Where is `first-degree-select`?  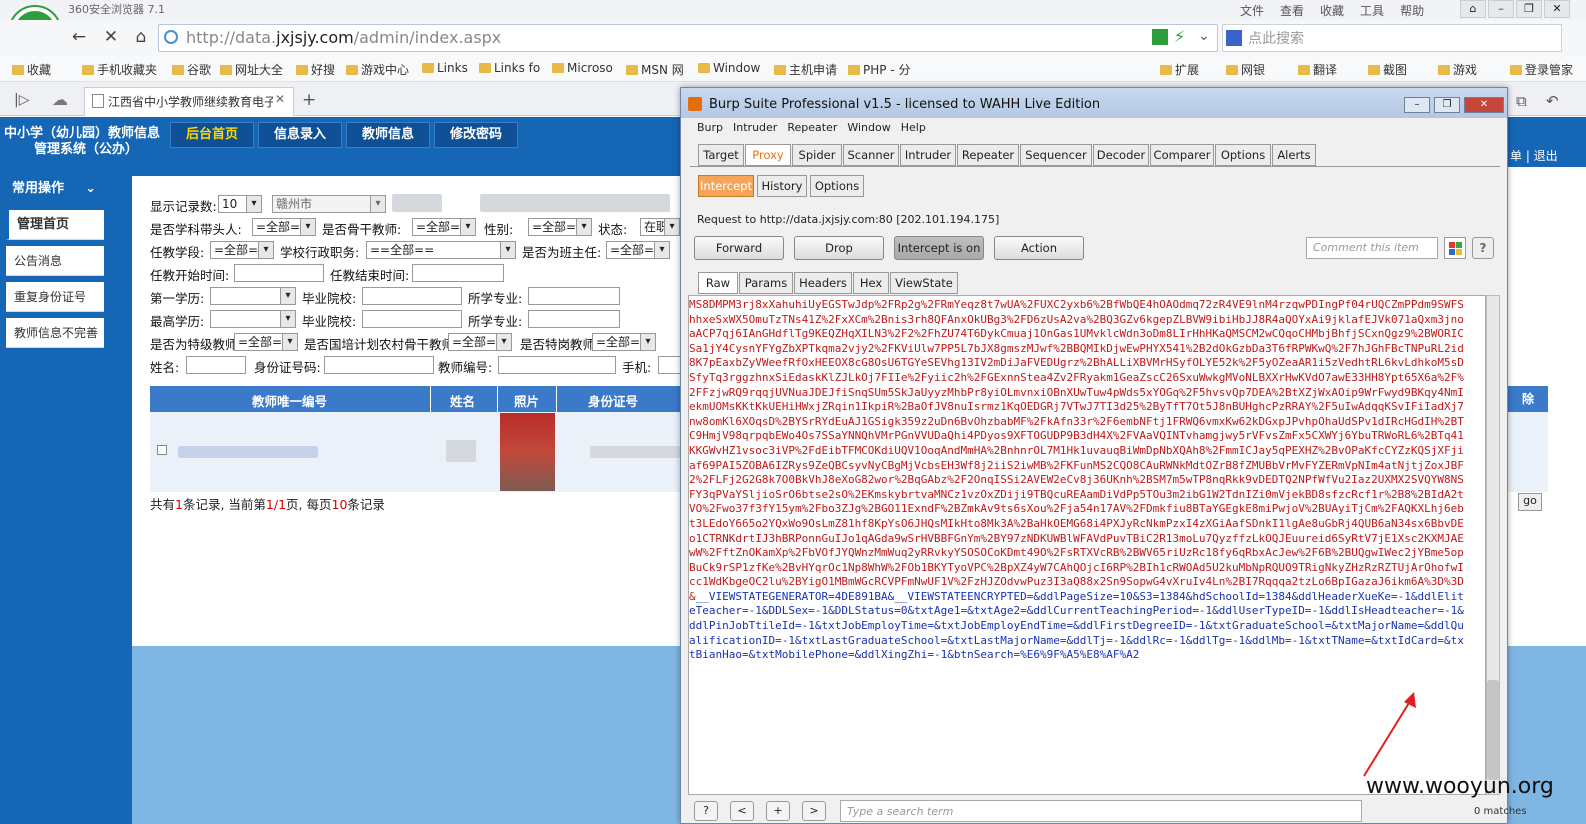
first-degree-select is located at coordinates (253, 296).